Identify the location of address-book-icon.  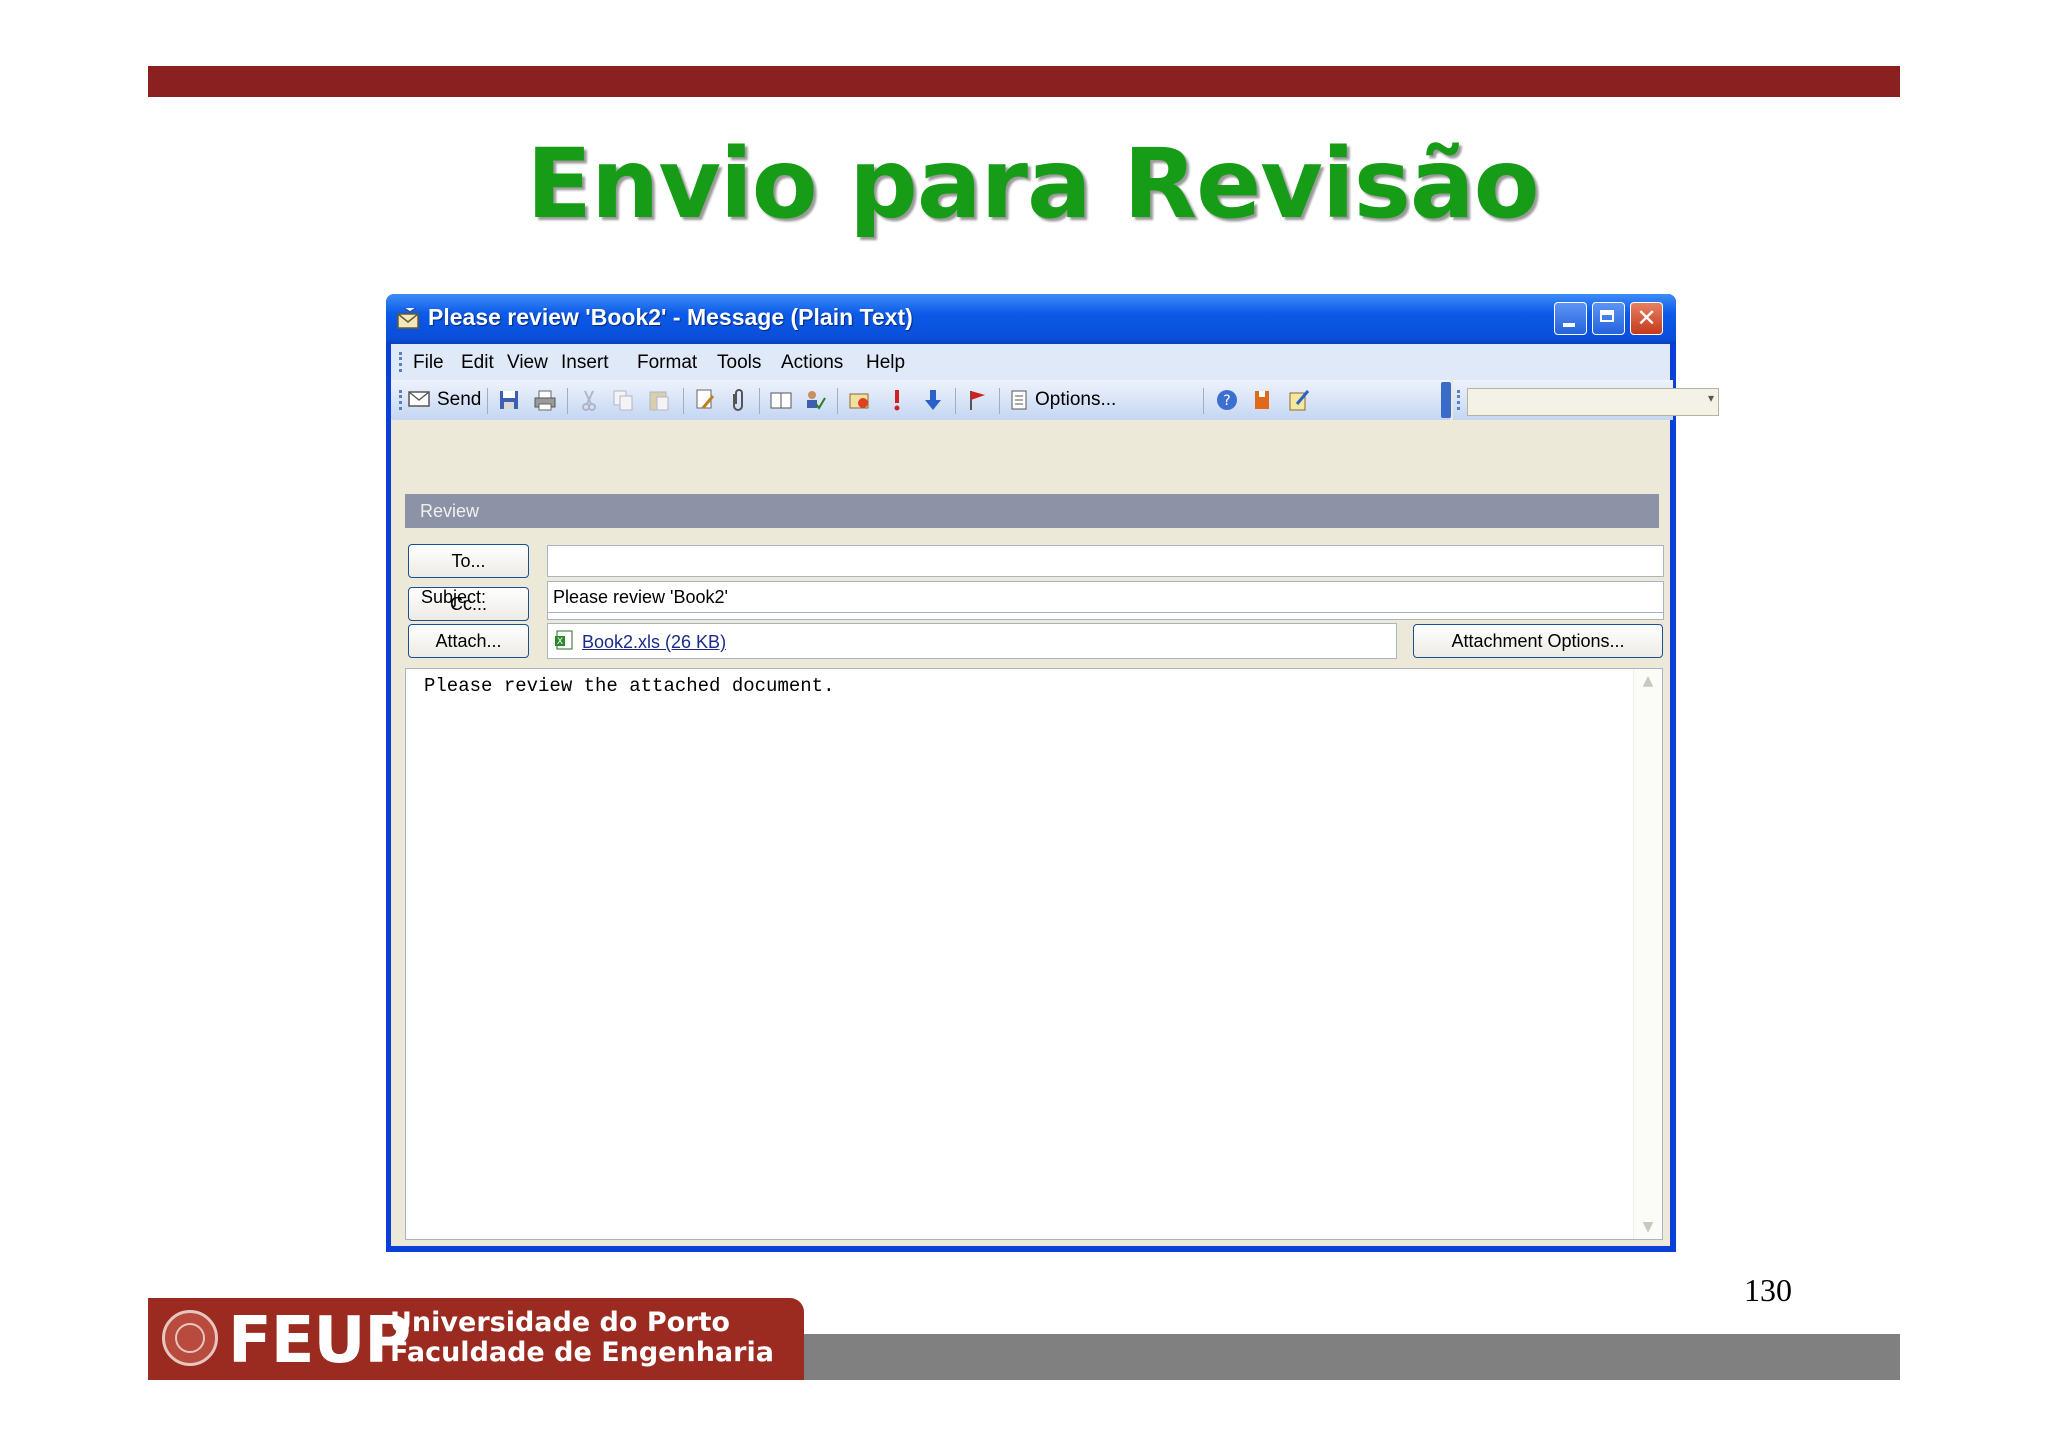
(781, 400).